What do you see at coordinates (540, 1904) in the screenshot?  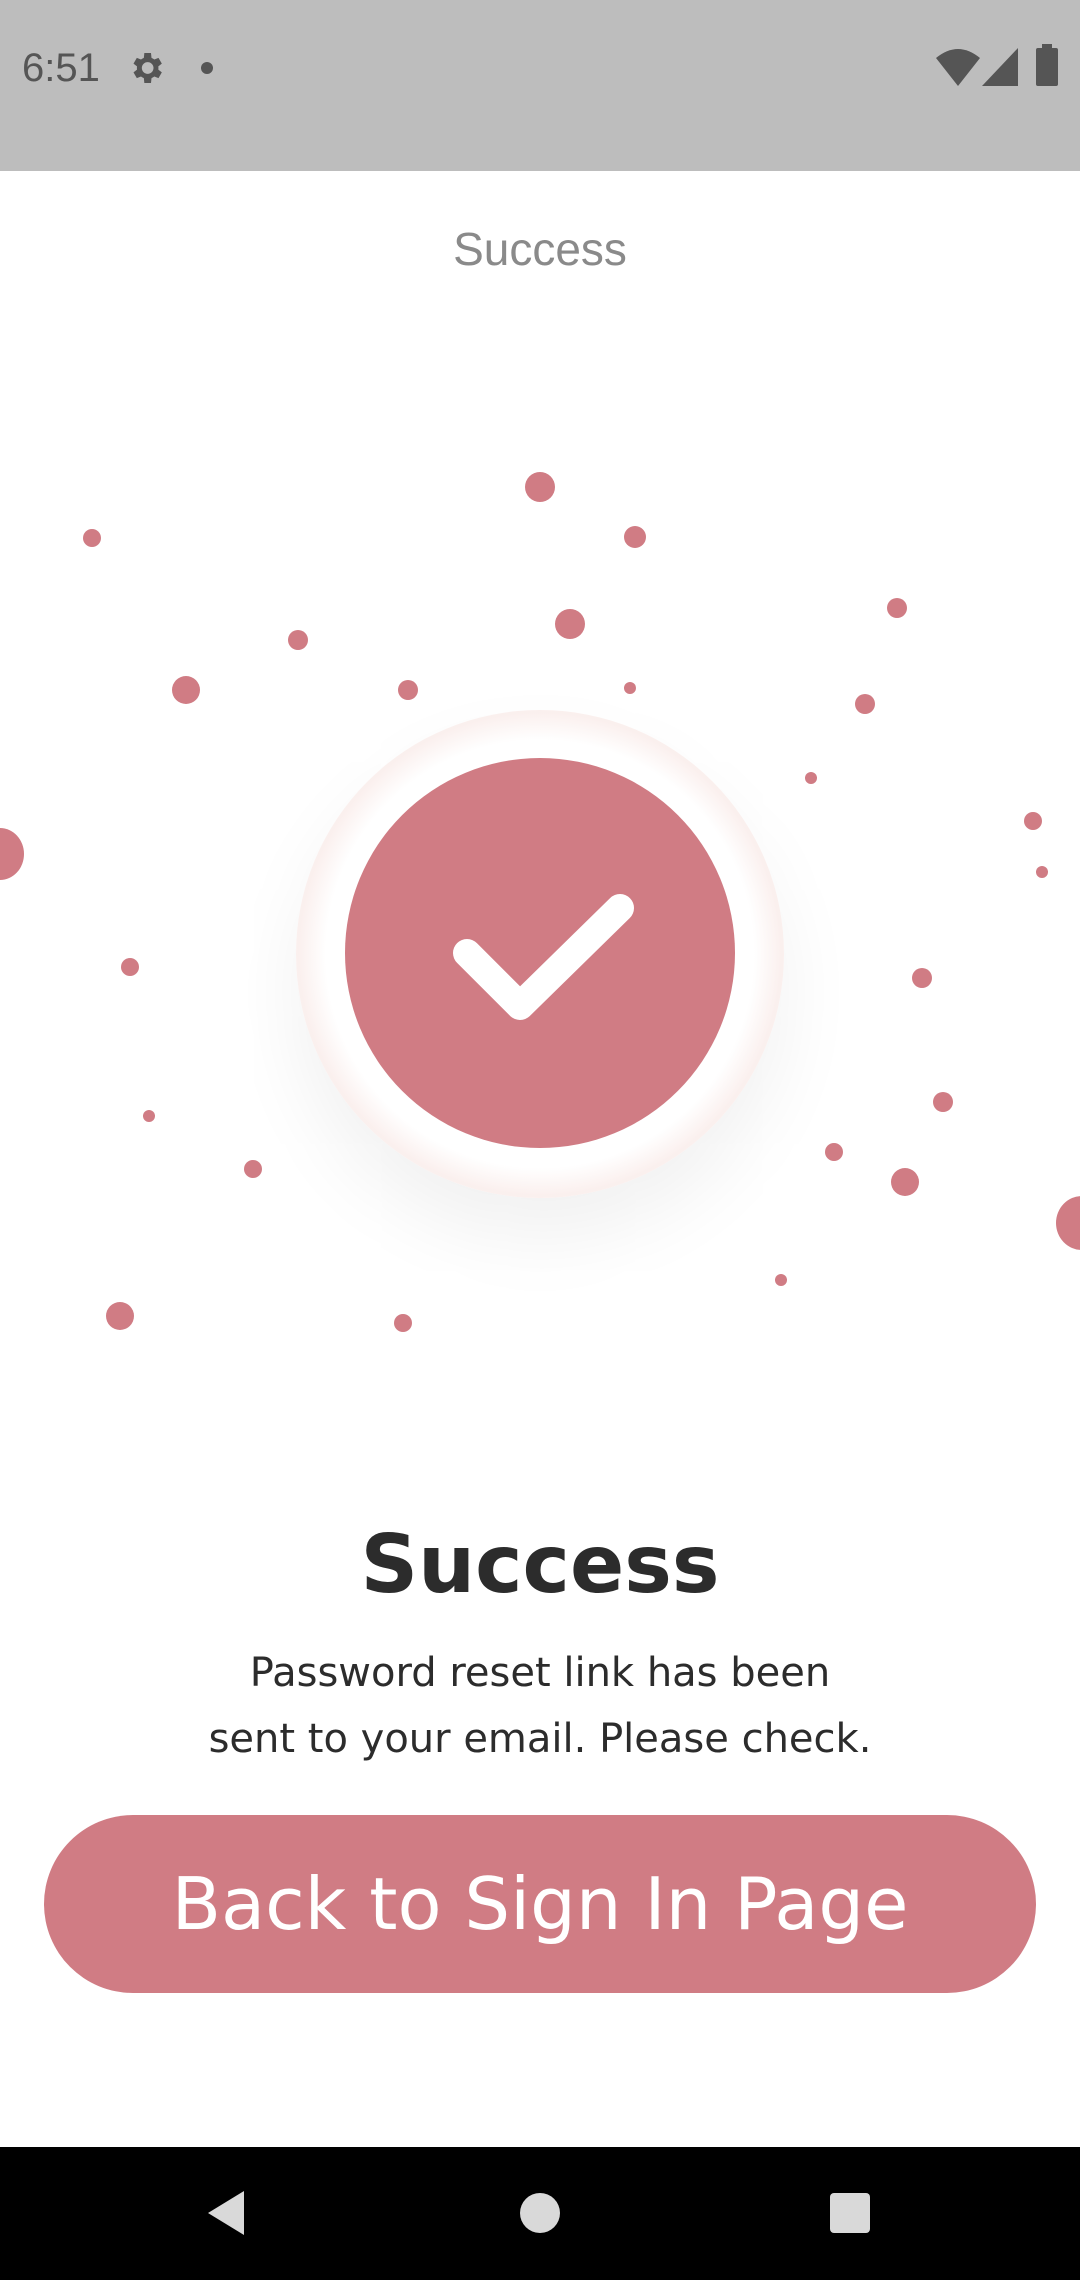 I see `back-to-sign-in-button: Back to Sign In Page` at bounding box center [540, 1904].